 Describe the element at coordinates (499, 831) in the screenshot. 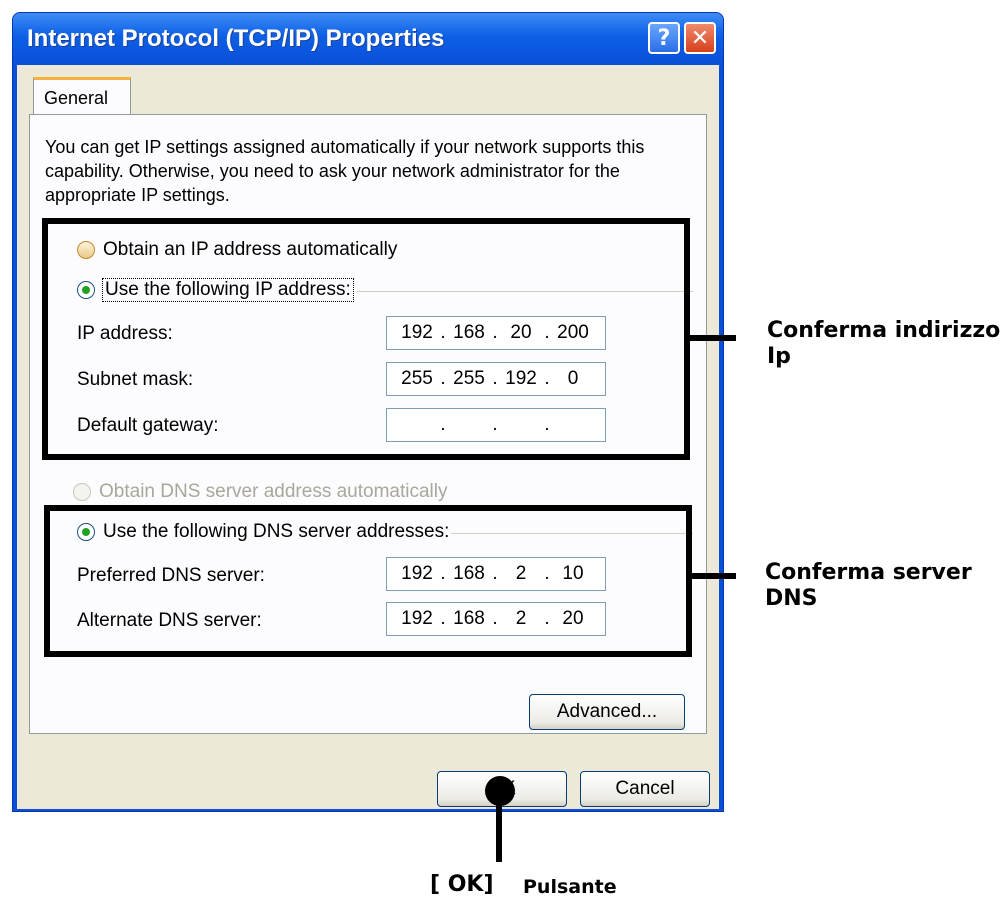

I see `ok-callout-line` at that location.